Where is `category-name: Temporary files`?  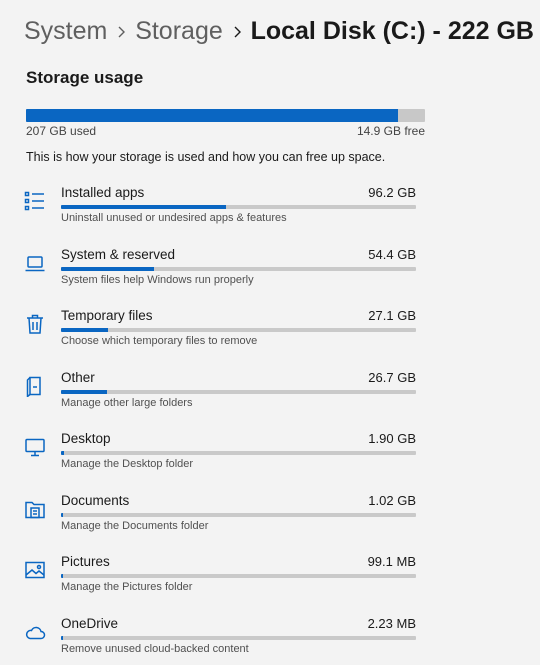 category-name: Temporary files is located at coordinates (107, 315).